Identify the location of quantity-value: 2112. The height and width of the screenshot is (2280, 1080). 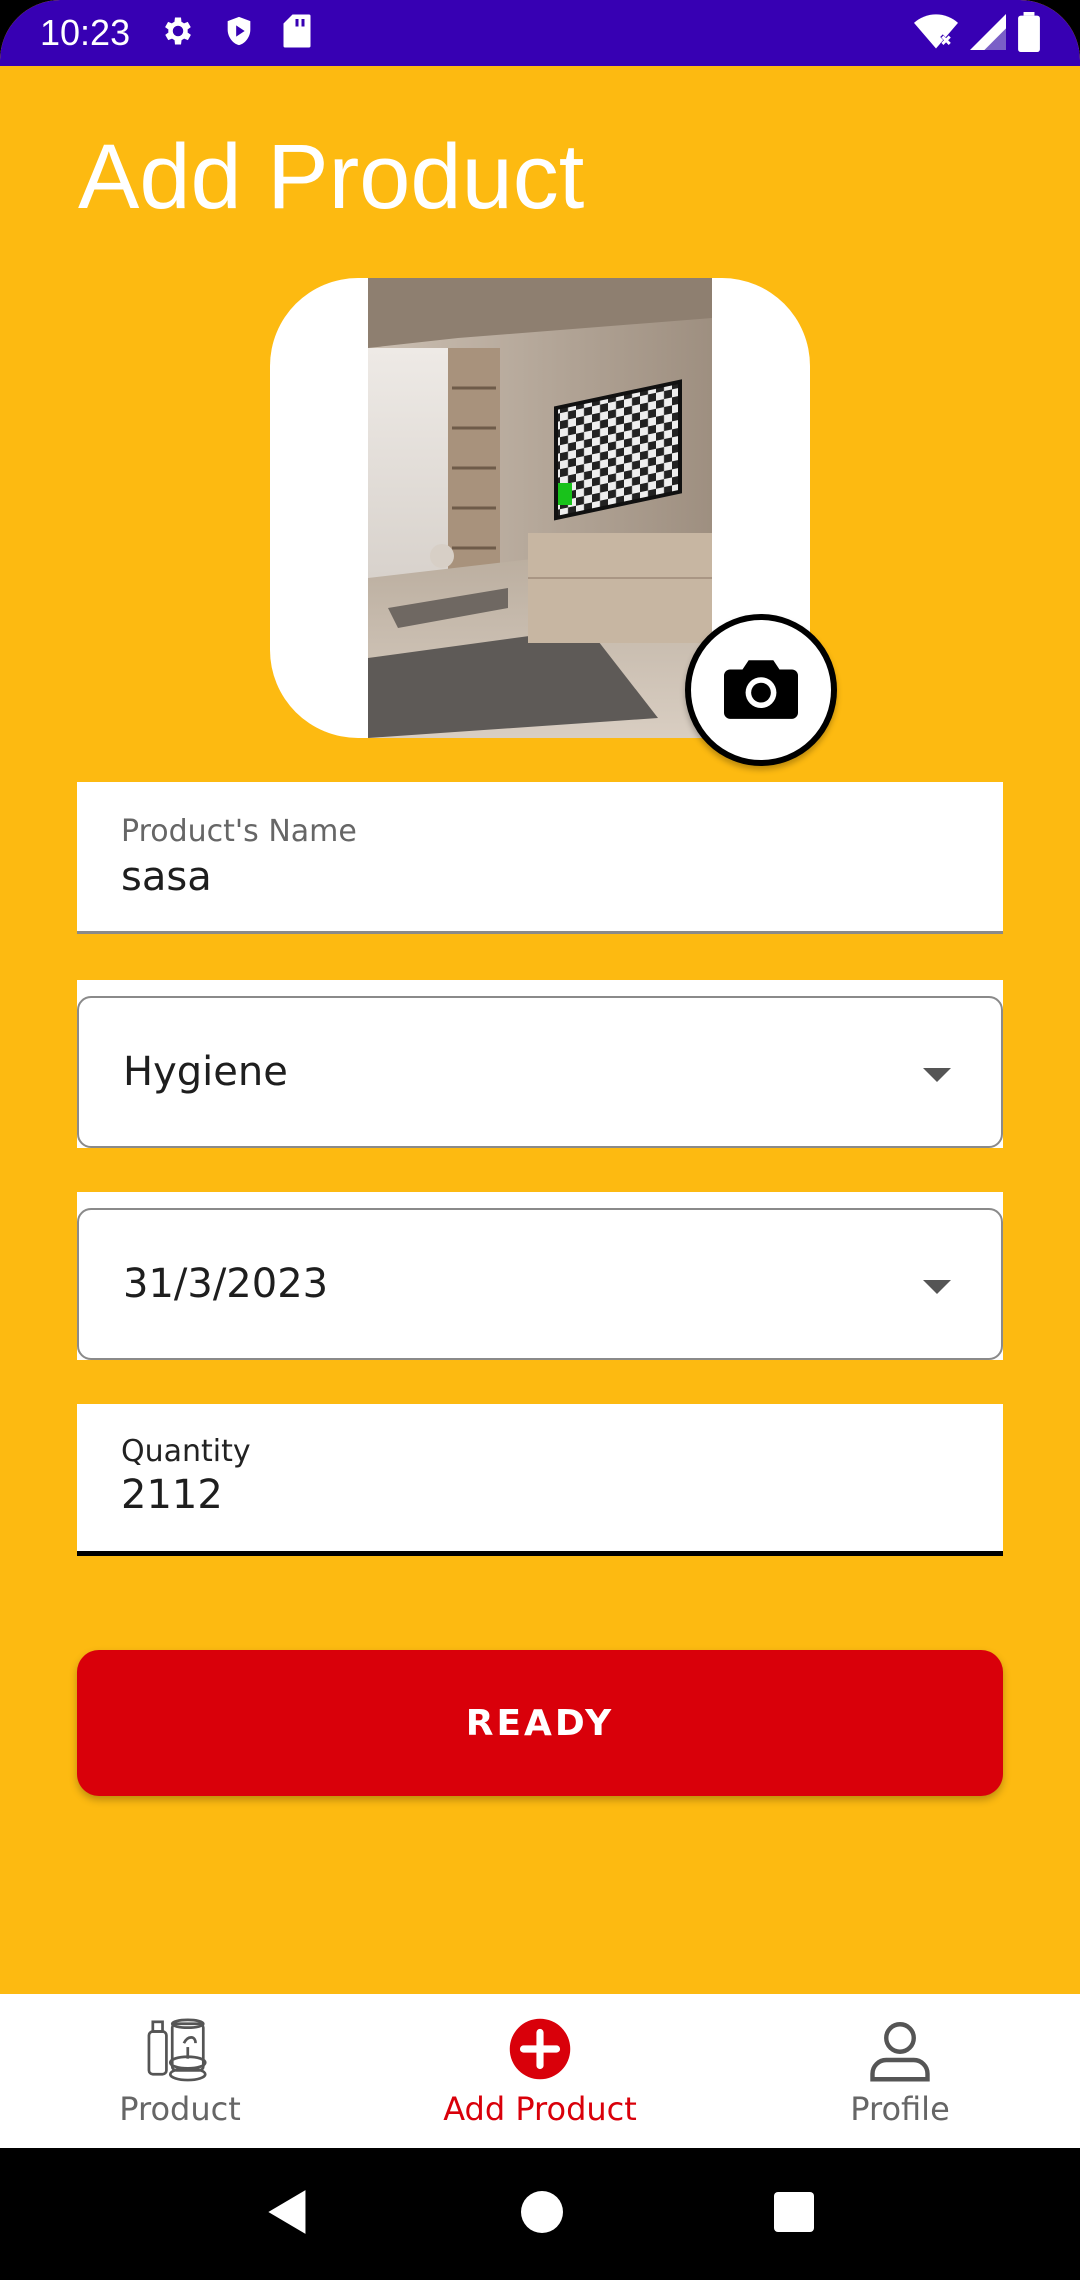
(172, 1495).